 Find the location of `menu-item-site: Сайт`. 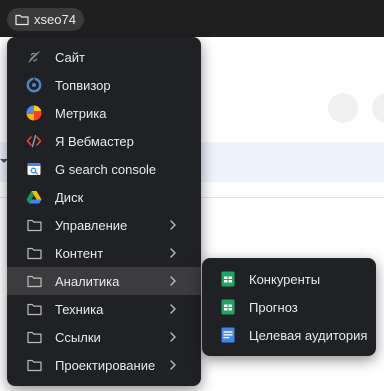

menu-item-site: Сайт is located at coordinates (104, 57).